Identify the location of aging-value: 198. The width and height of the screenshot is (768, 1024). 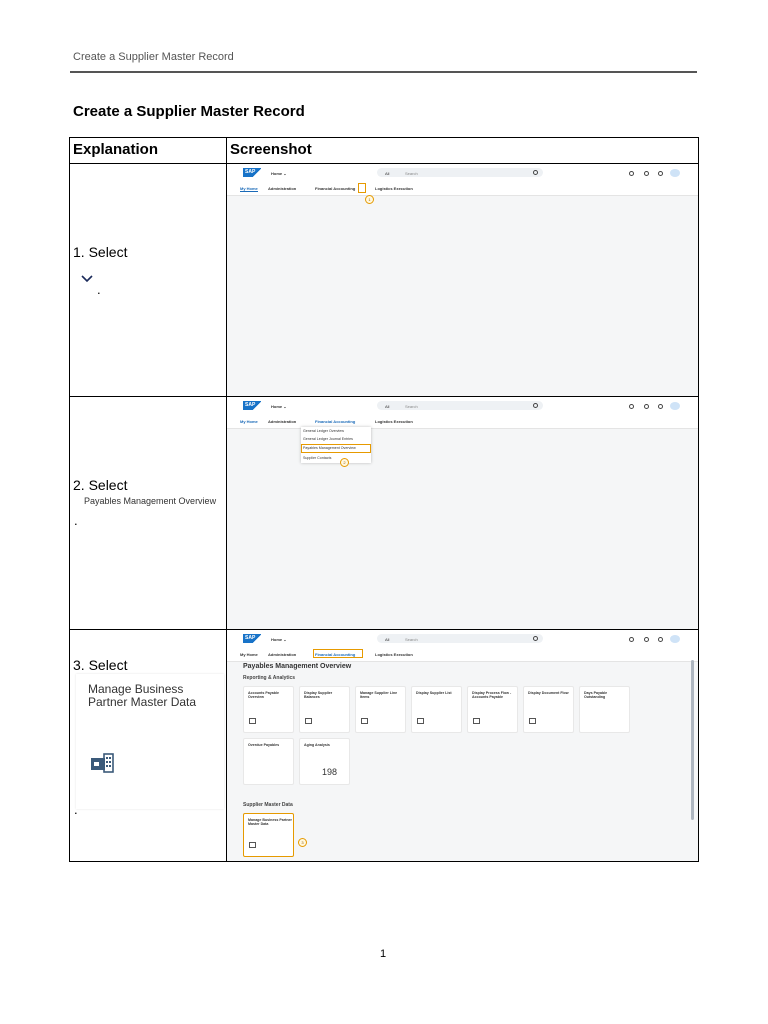
(330, 772).